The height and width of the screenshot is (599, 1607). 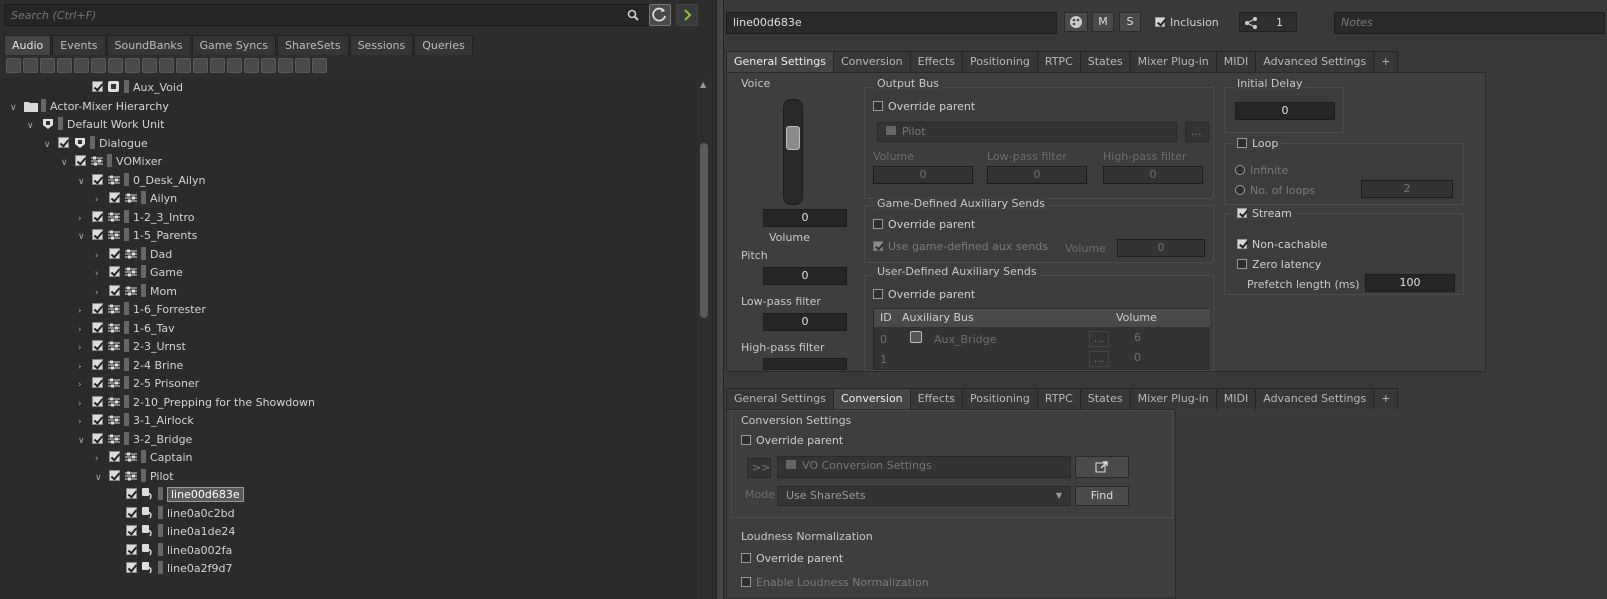 I want to click on tab-sharesets: ShareSets, so click(x=313, y=45).